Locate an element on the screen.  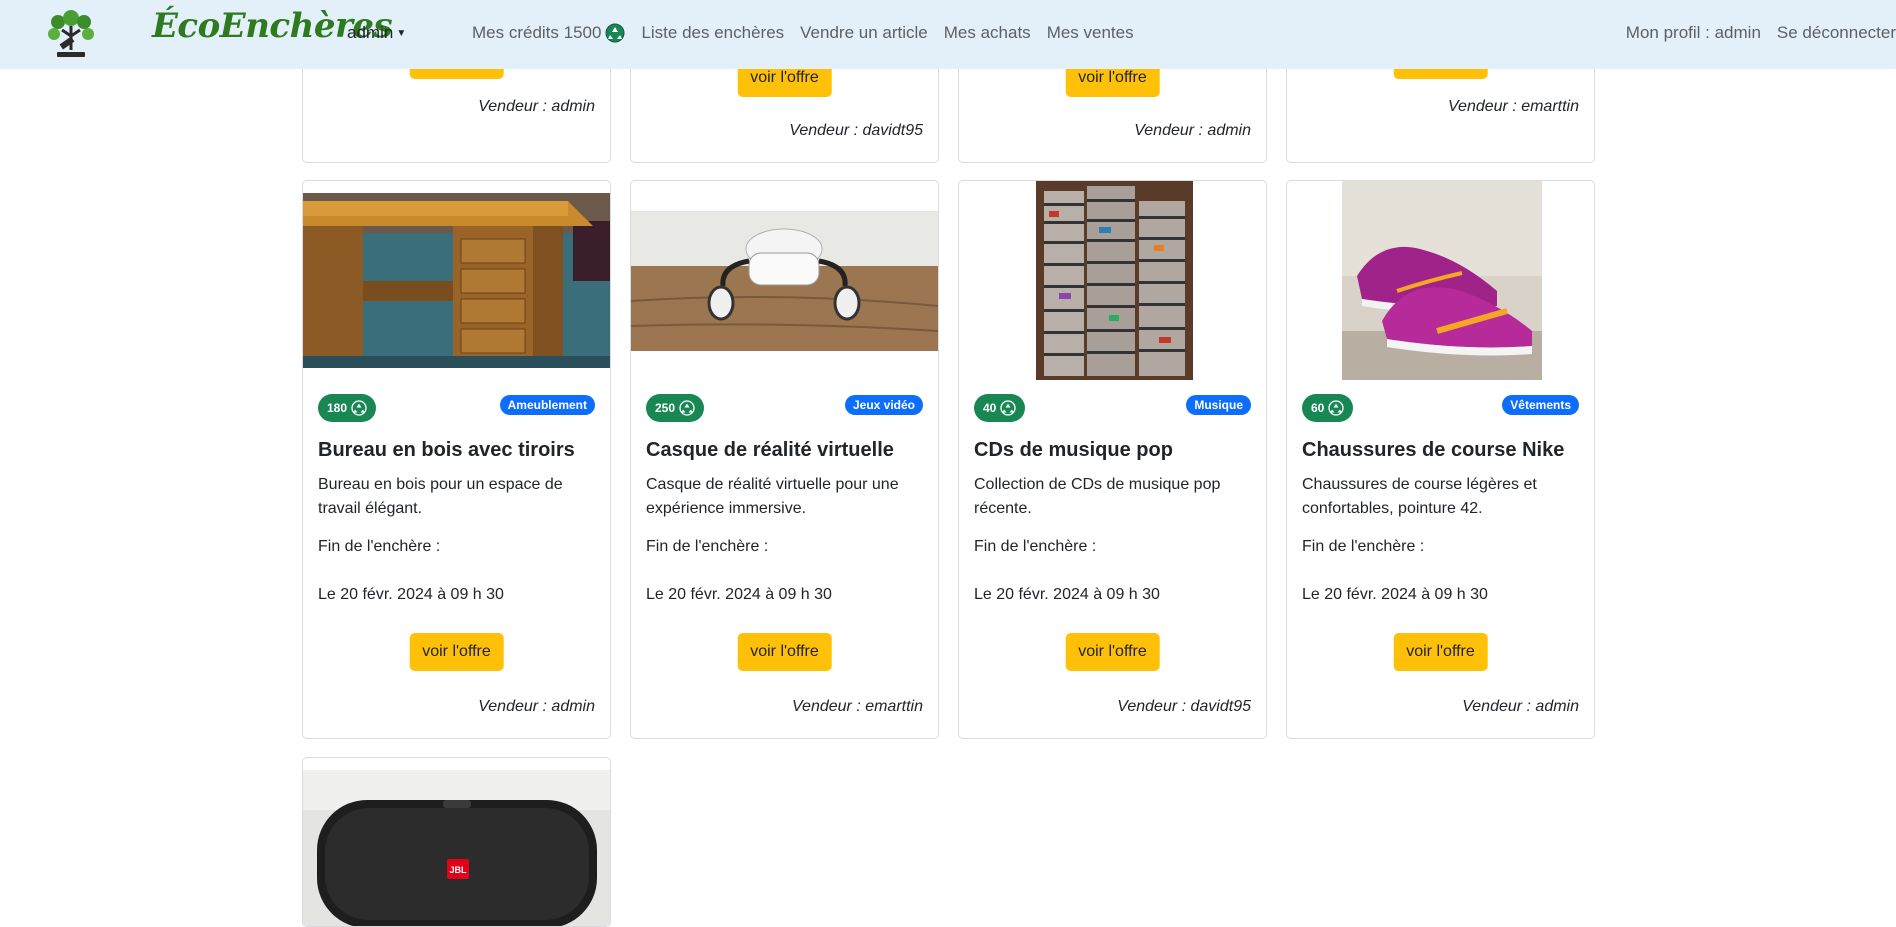
item-image: JBL is located at coordinates (456, 842).